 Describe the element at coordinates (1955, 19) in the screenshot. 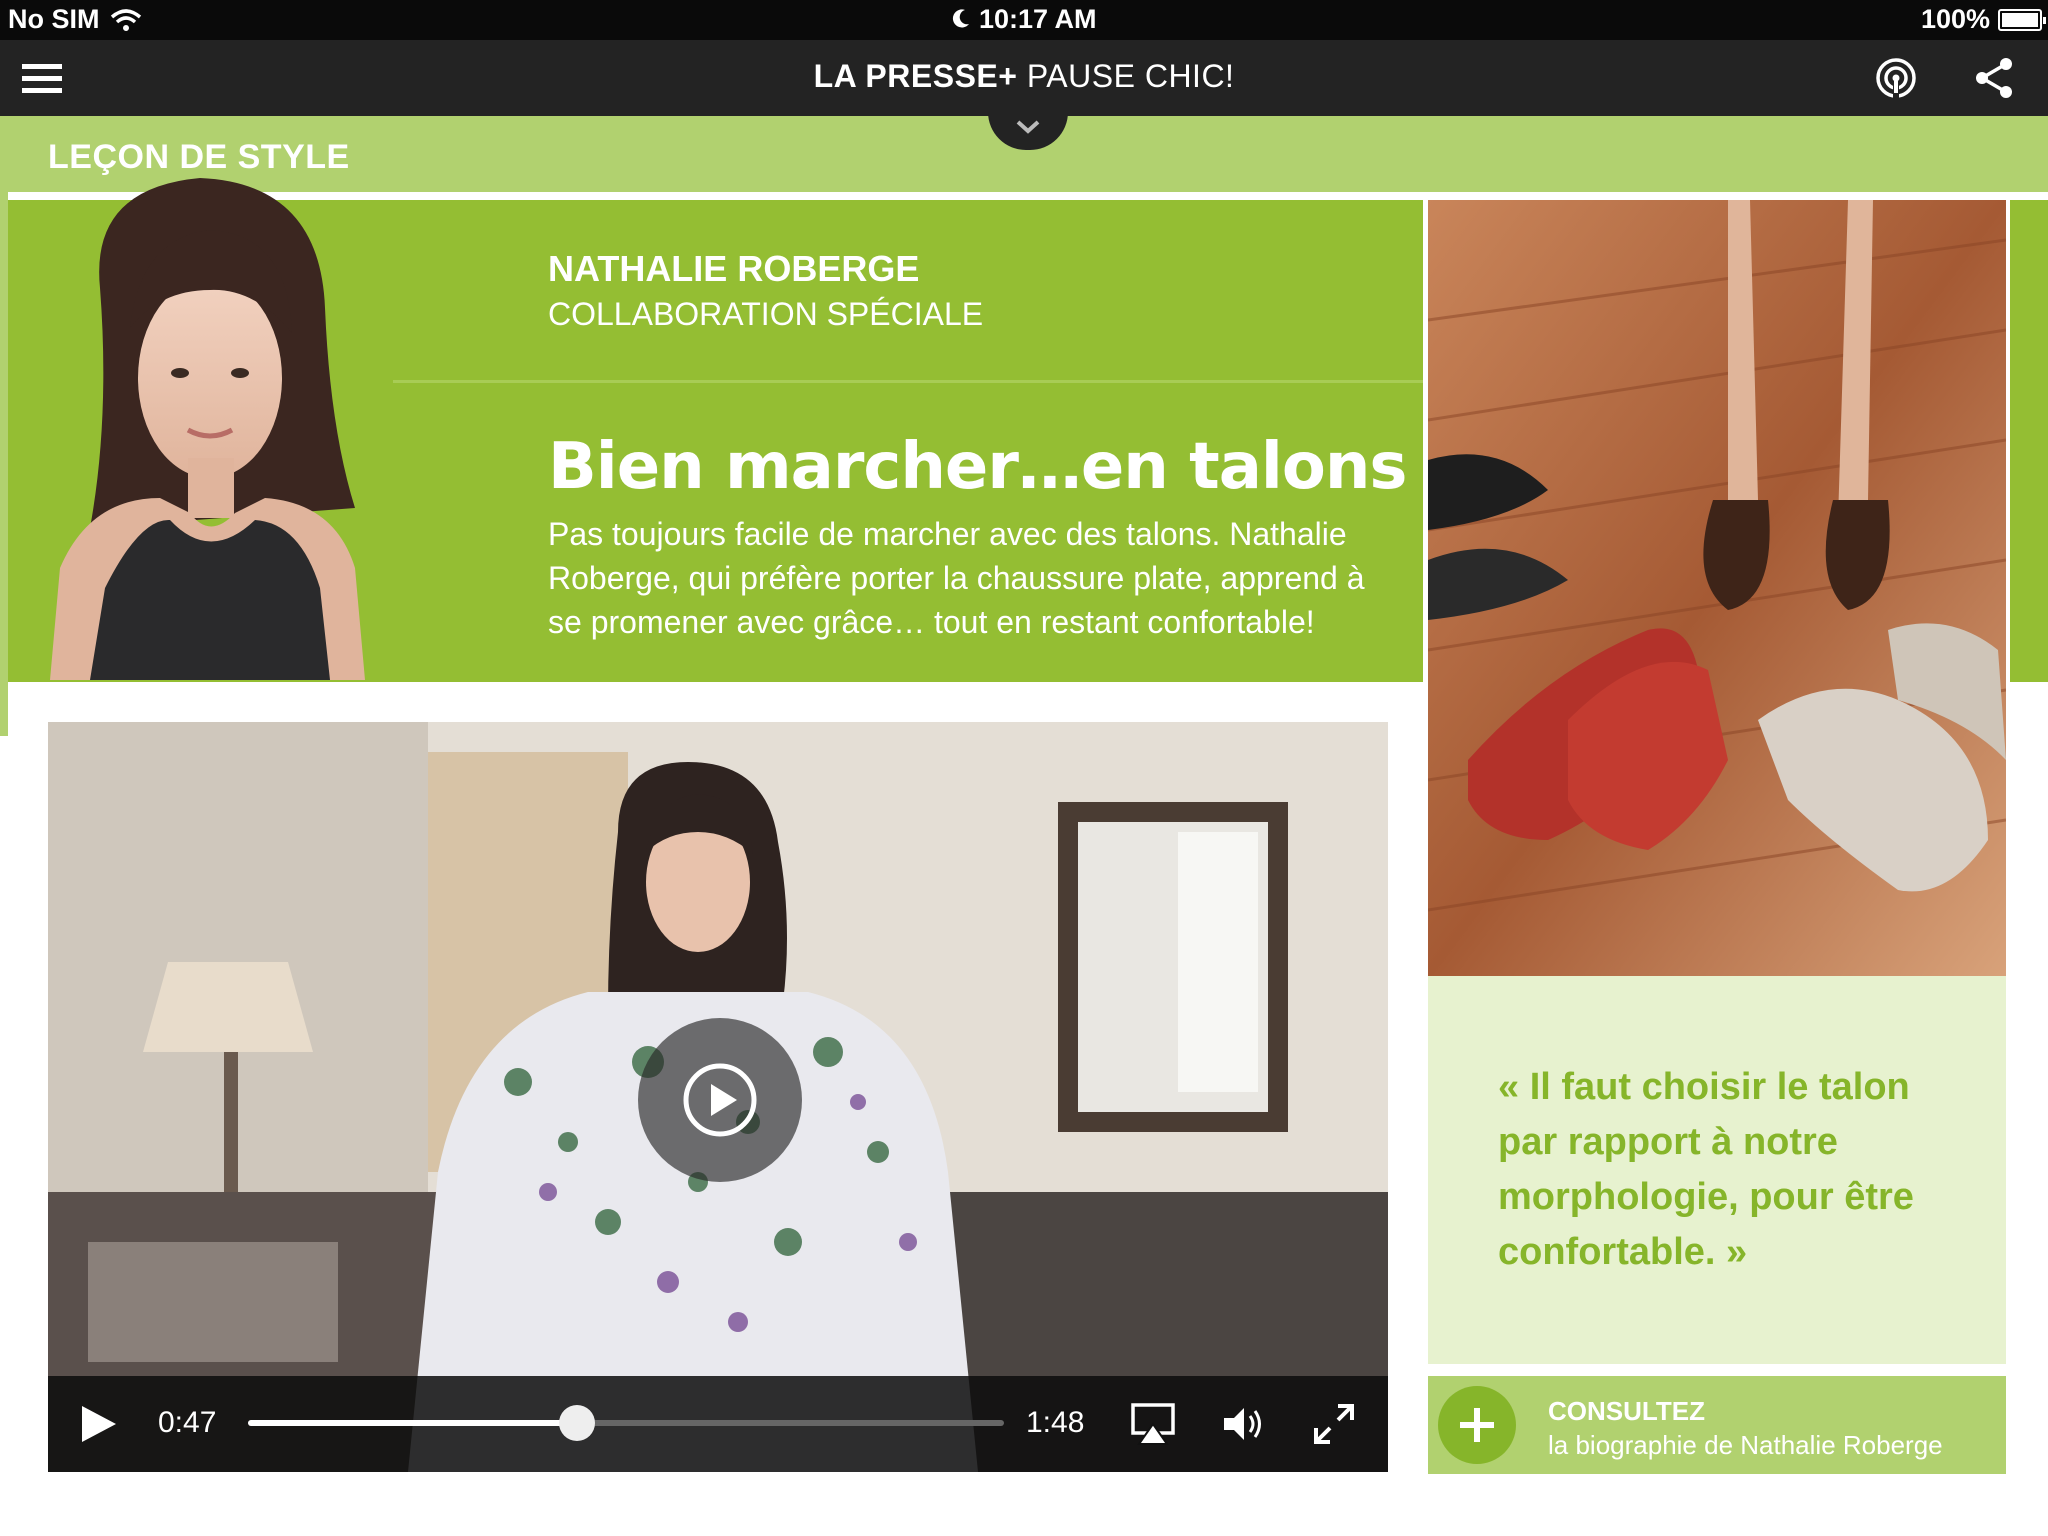

I see `battery-percent: 100%` at that location.